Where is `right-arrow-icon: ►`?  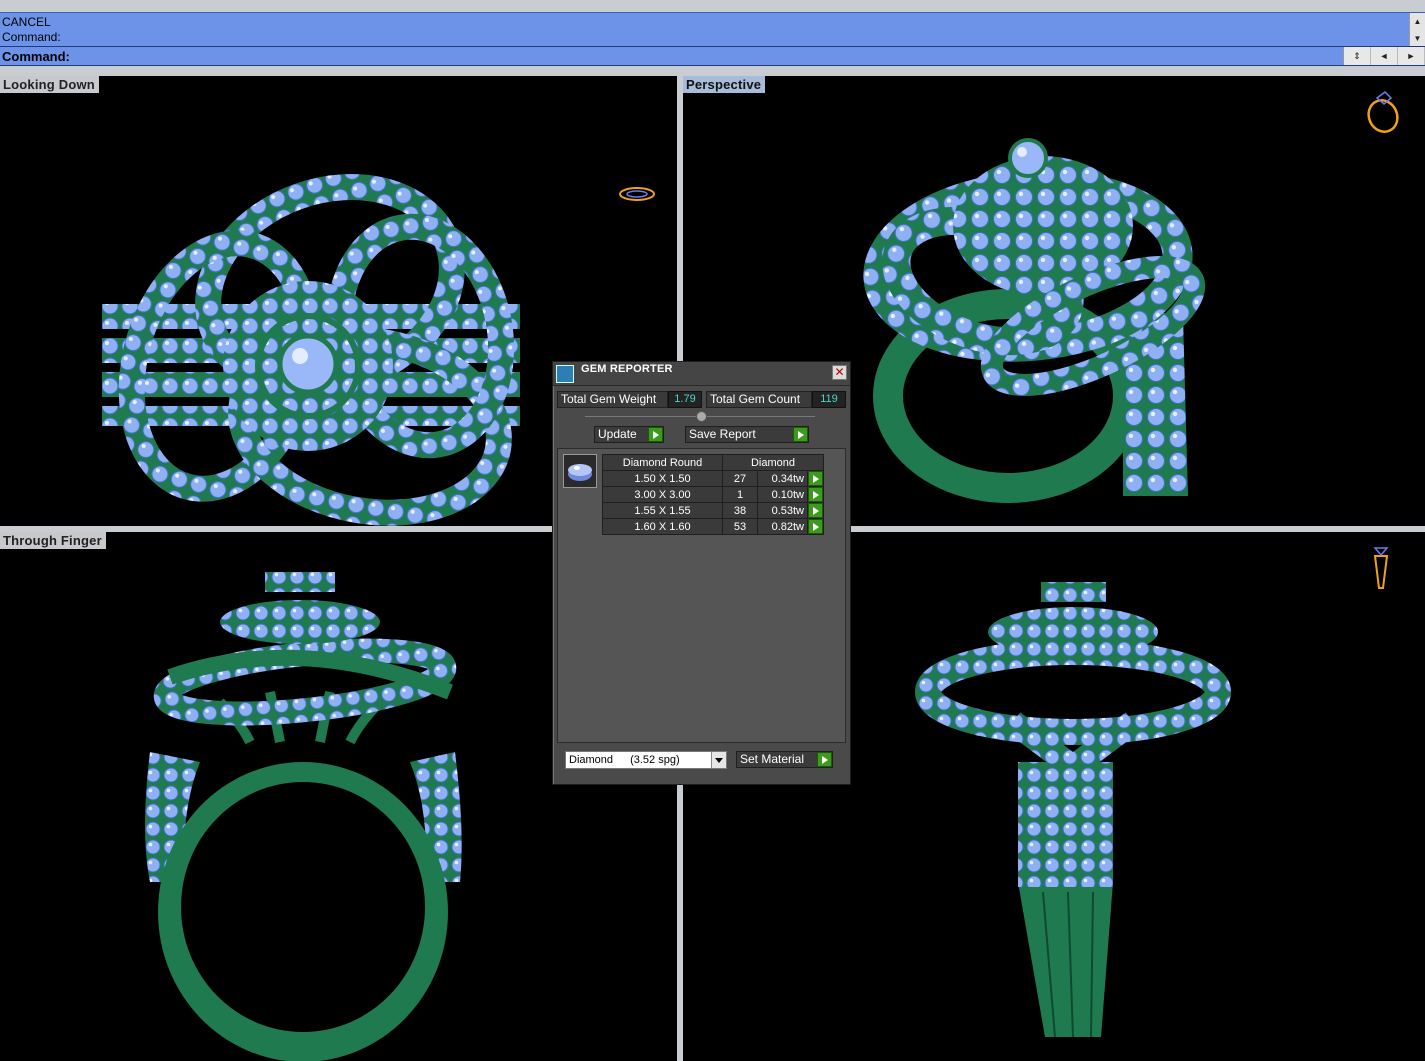 right-arrow-icon: ► is located at coordinates (1411, 56).